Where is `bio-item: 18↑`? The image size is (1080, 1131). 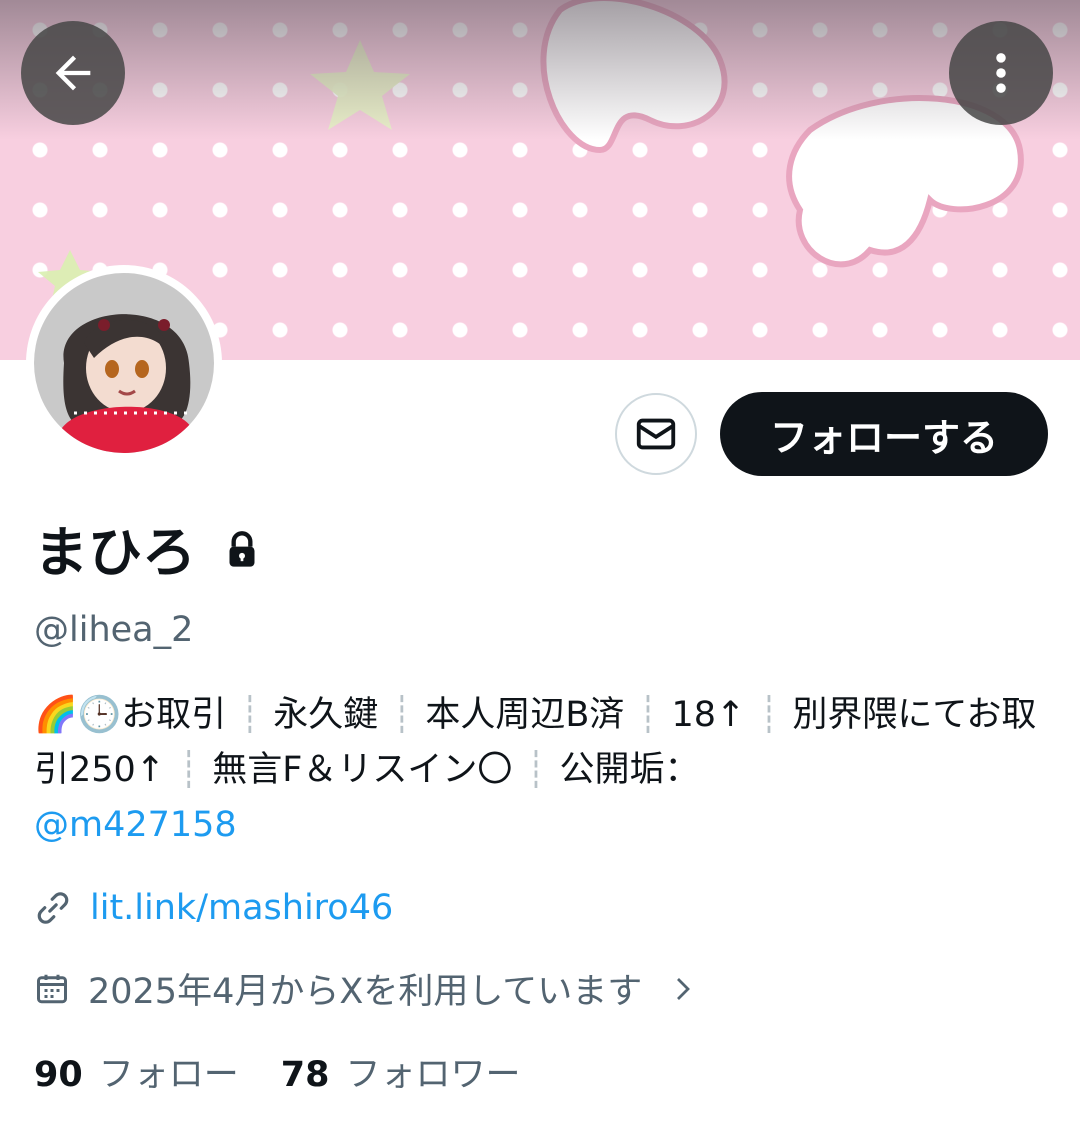
bio-item: 18↑ is located at coordinates (708, 715).